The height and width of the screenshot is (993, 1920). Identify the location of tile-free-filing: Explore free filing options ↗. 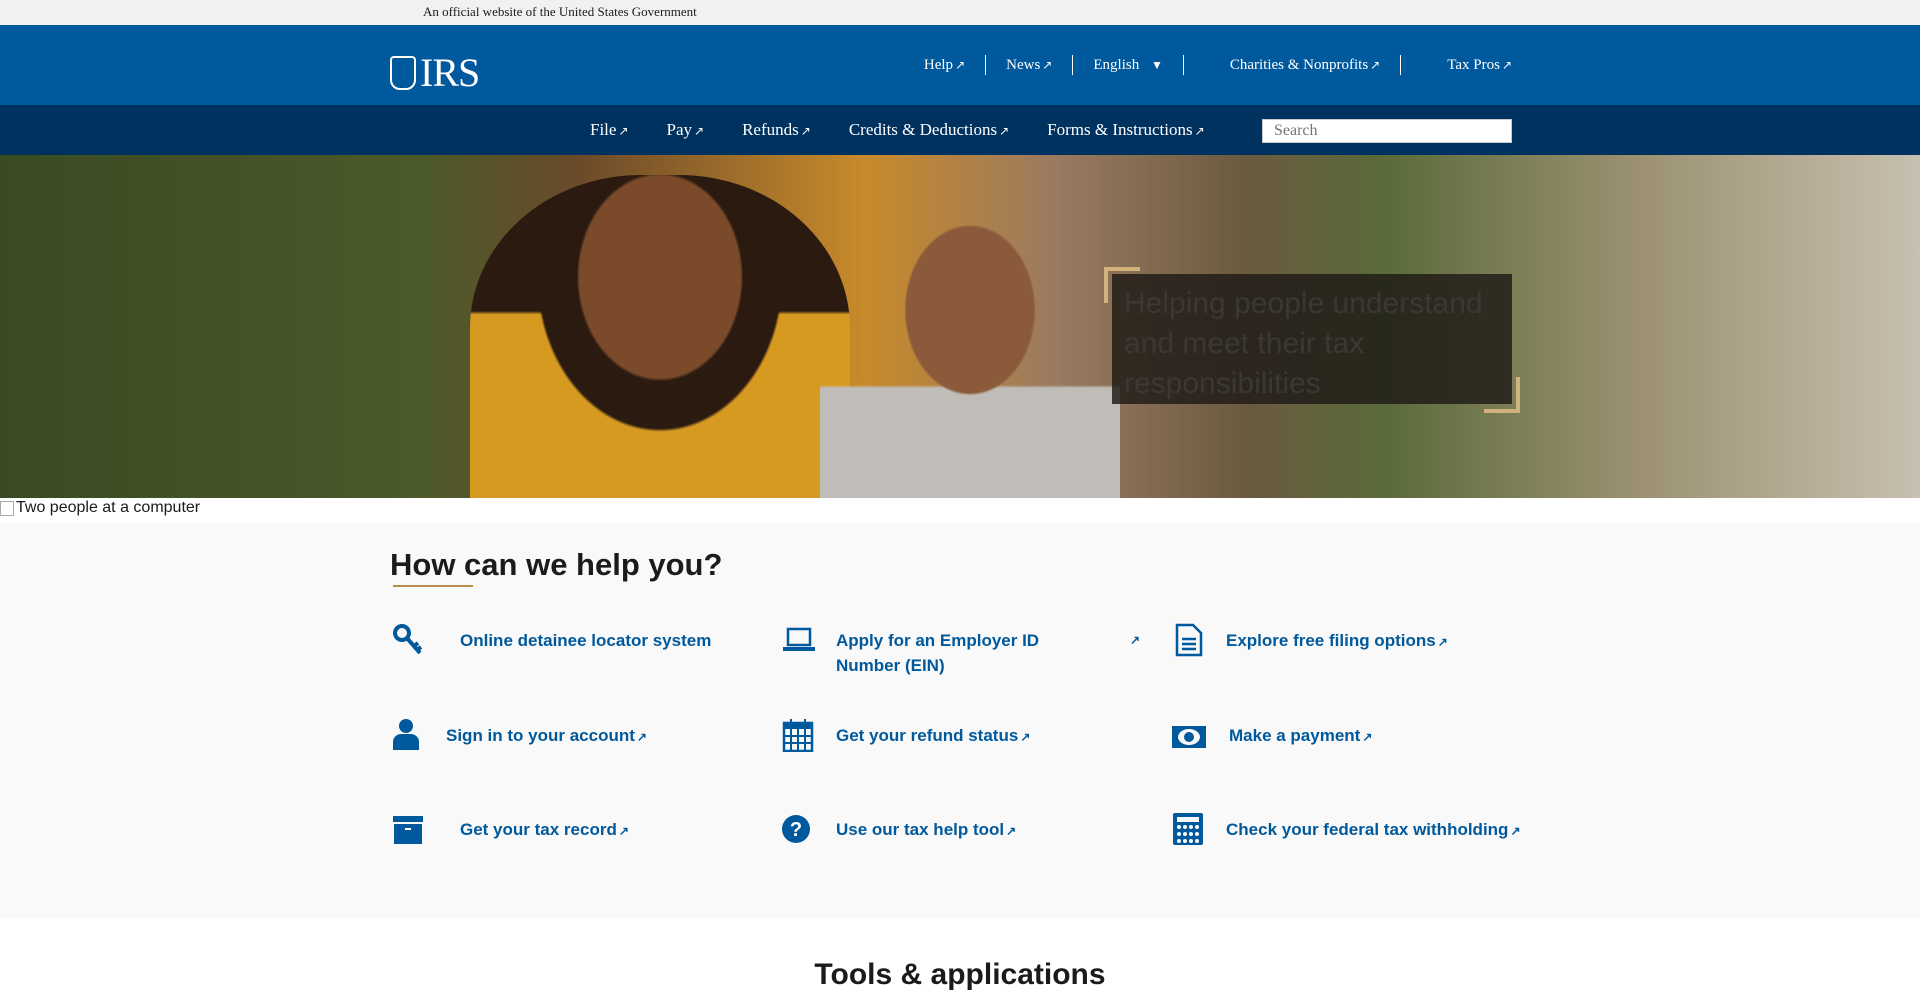
(1310, 640).